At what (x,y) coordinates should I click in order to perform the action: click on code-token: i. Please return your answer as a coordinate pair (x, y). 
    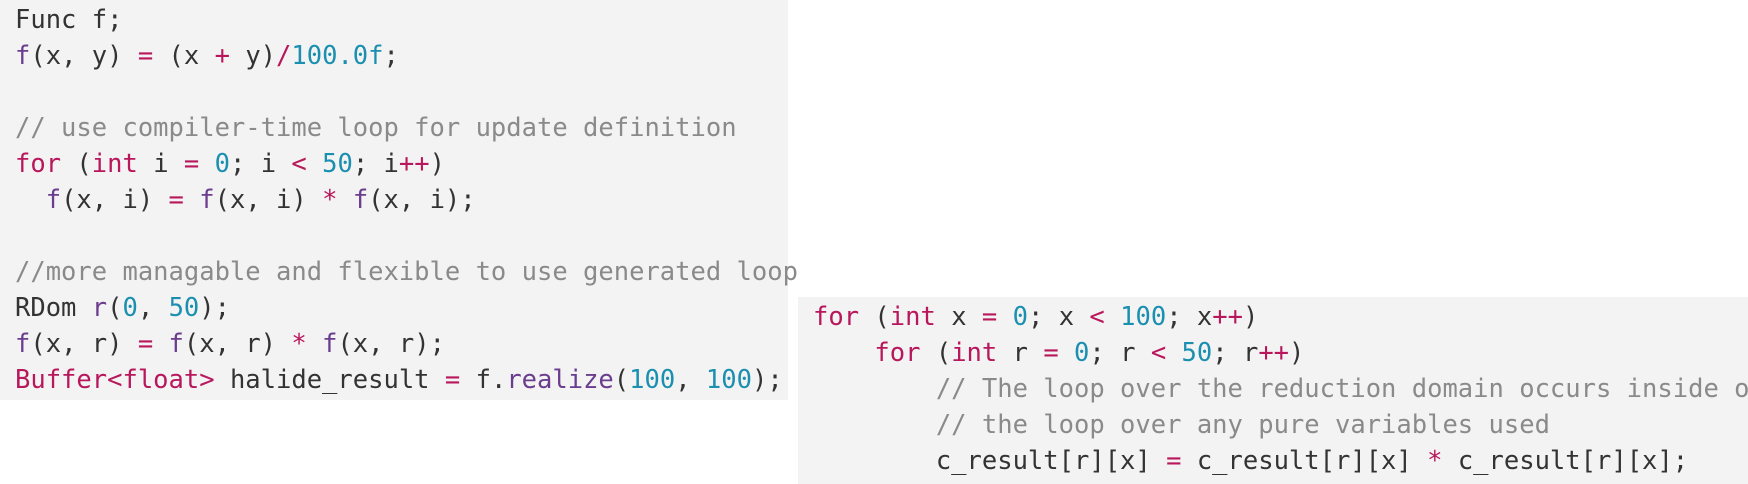
    Looking at the image, I should click on (160, 164).